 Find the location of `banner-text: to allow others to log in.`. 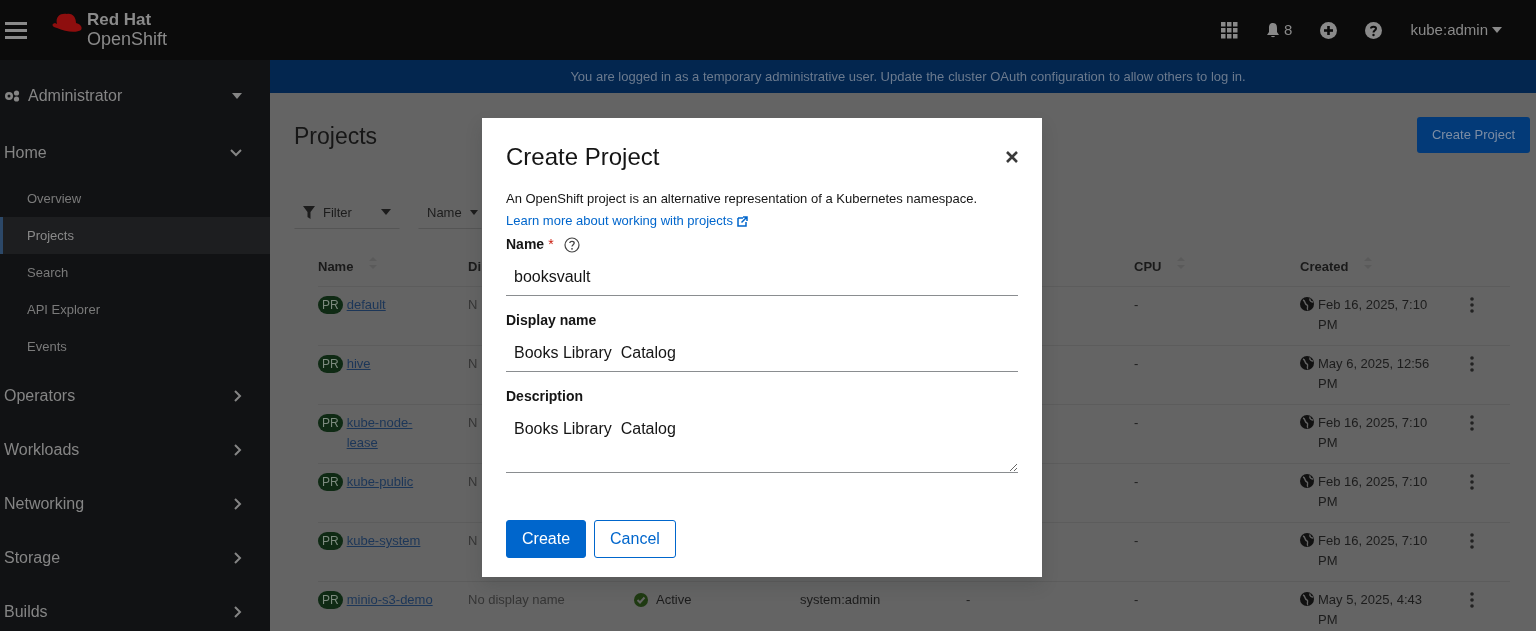

banner-text: to allow others to log in. is located at coordinates (1177, 76).